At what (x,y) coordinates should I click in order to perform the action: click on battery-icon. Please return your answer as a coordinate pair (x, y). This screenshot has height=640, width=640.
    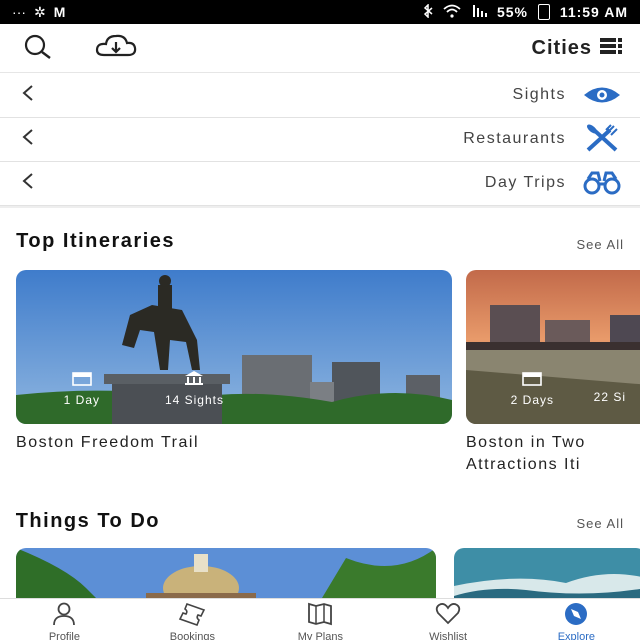
    Looking at the image, I should click on (543, 12).